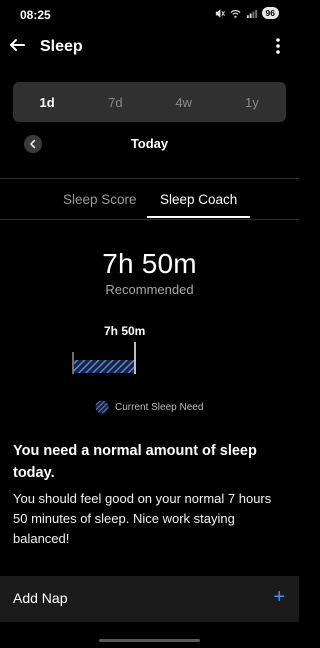  I want to click on tab-1d: 1d, so click(47, 102).